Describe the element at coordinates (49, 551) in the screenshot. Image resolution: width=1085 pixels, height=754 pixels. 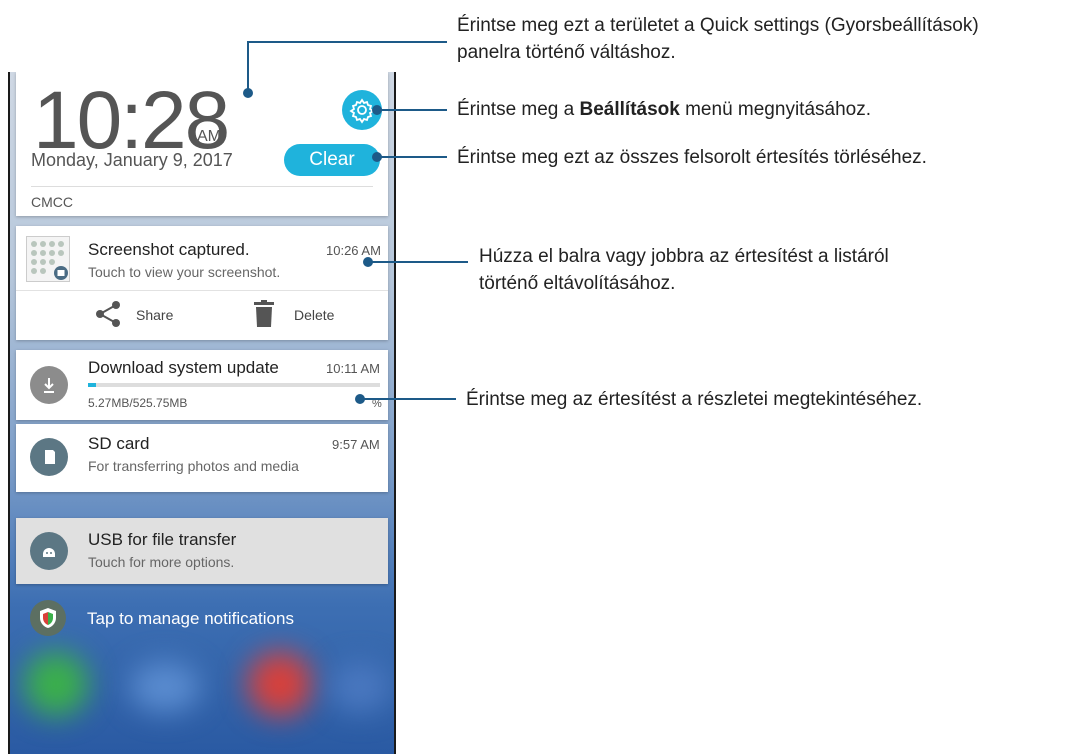
I see `android-icon` at that location.